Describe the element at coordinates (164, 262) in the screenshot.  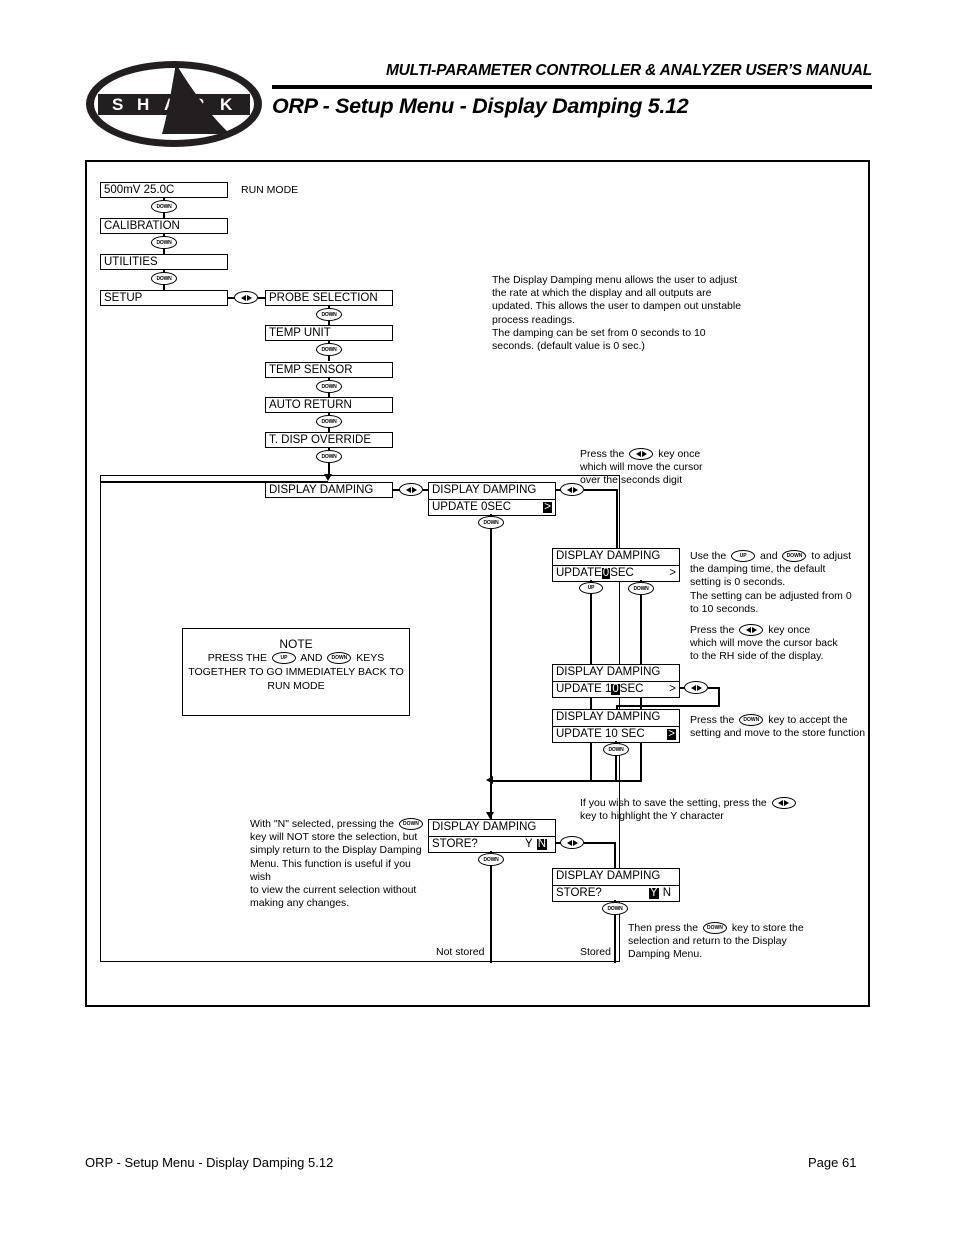
I see `menu-utilities: UTILITIES` at that location.